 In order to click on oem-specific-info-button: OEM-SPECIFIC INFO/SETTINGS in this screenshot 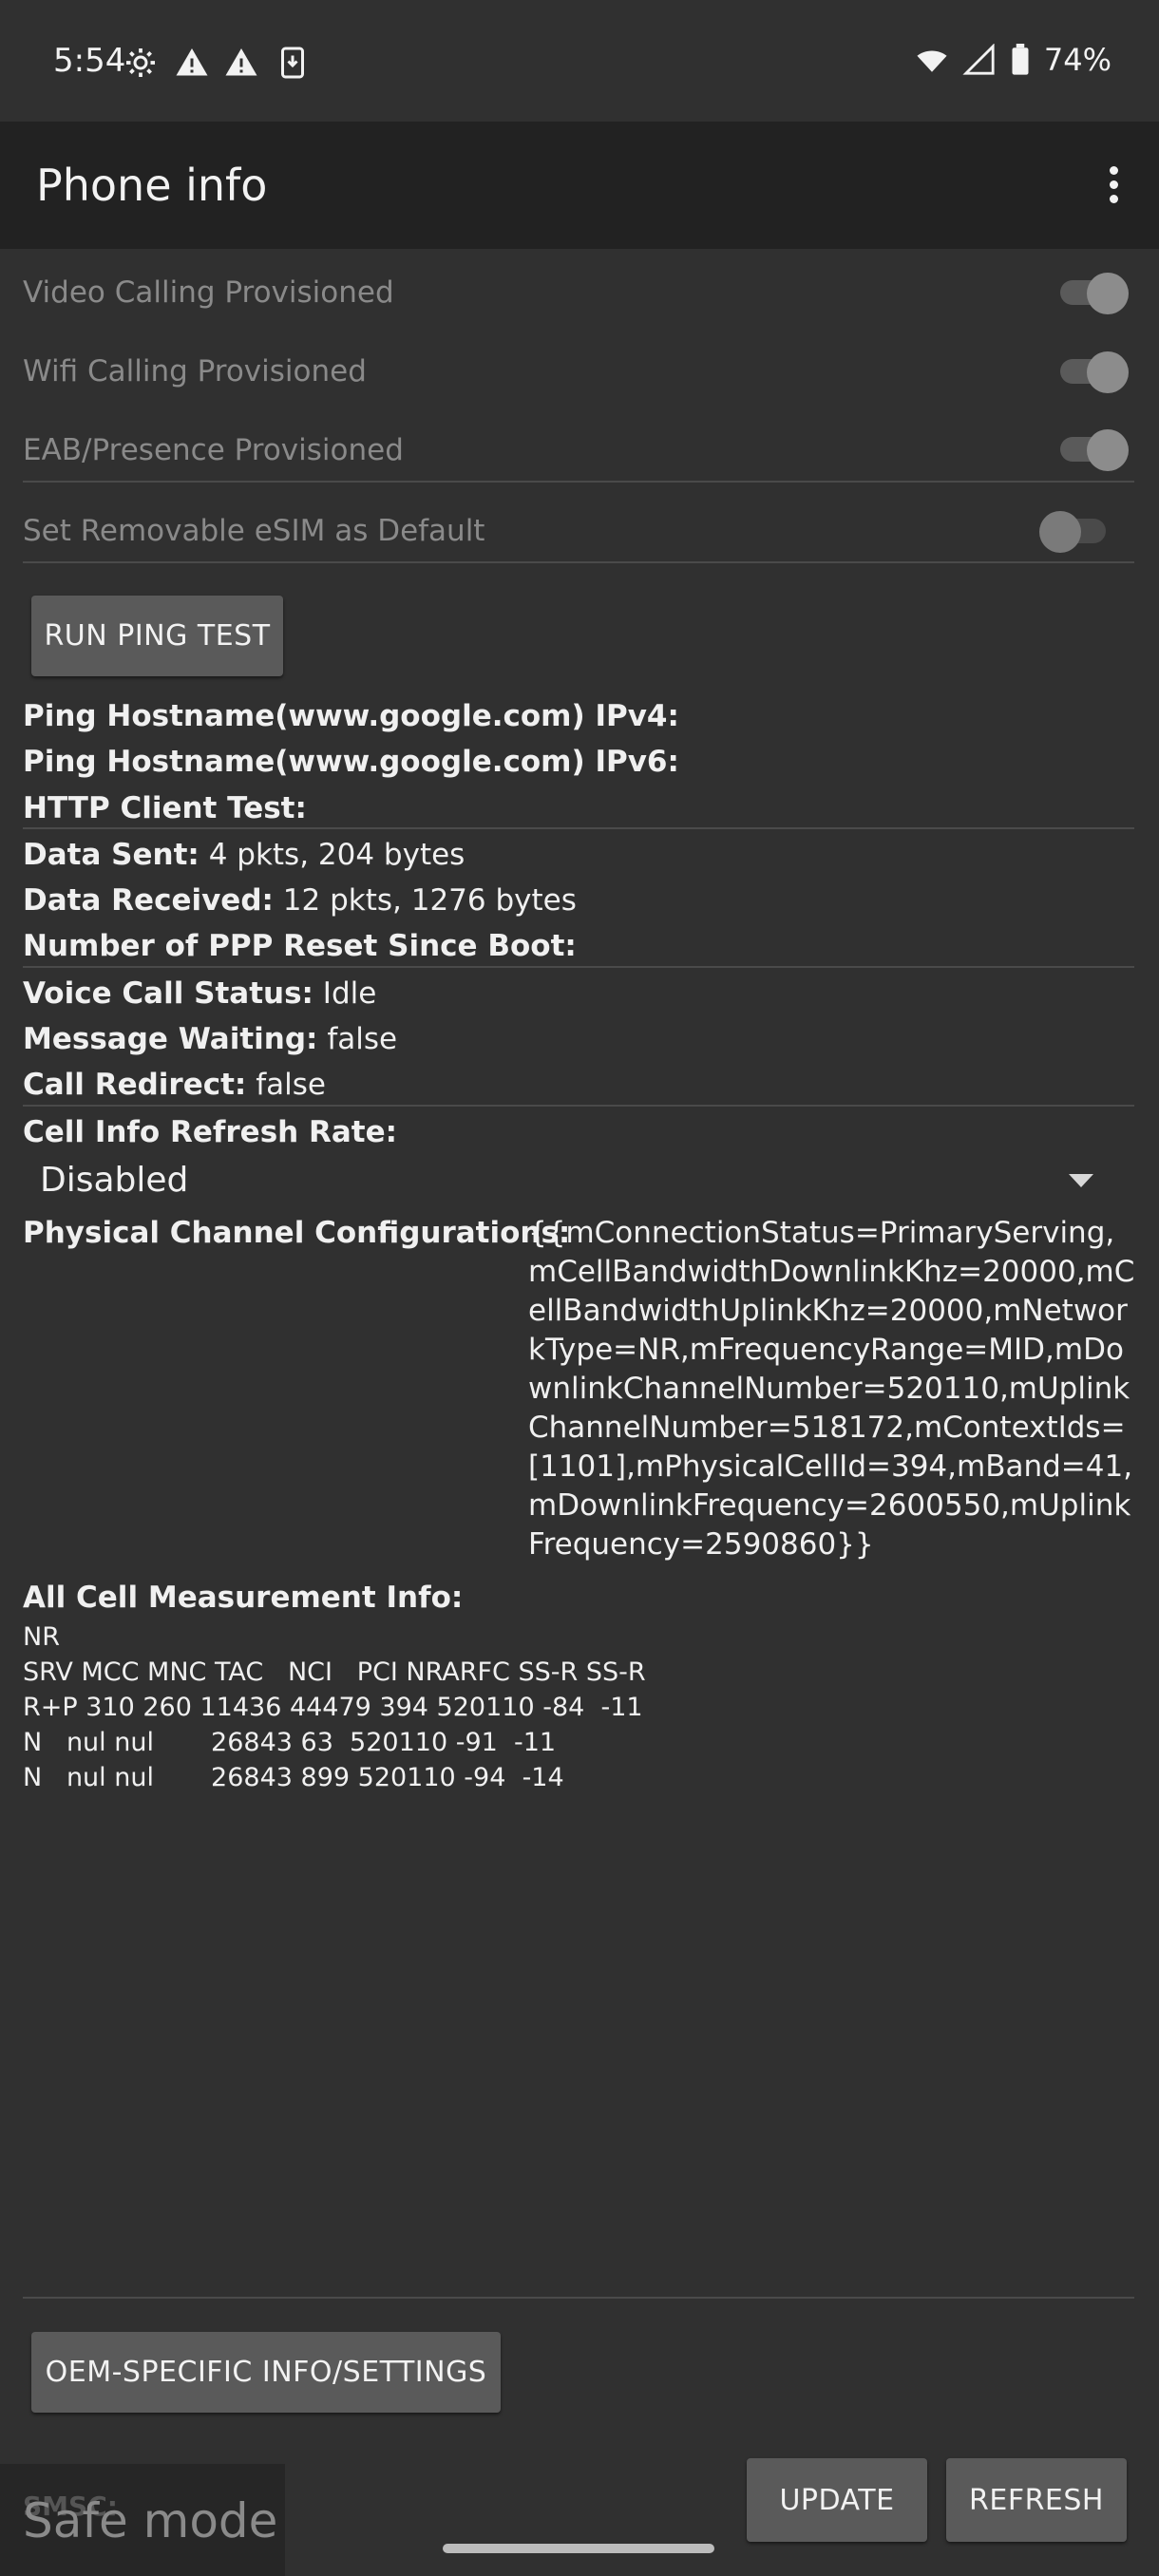, I will do `click(266, 2372)`.